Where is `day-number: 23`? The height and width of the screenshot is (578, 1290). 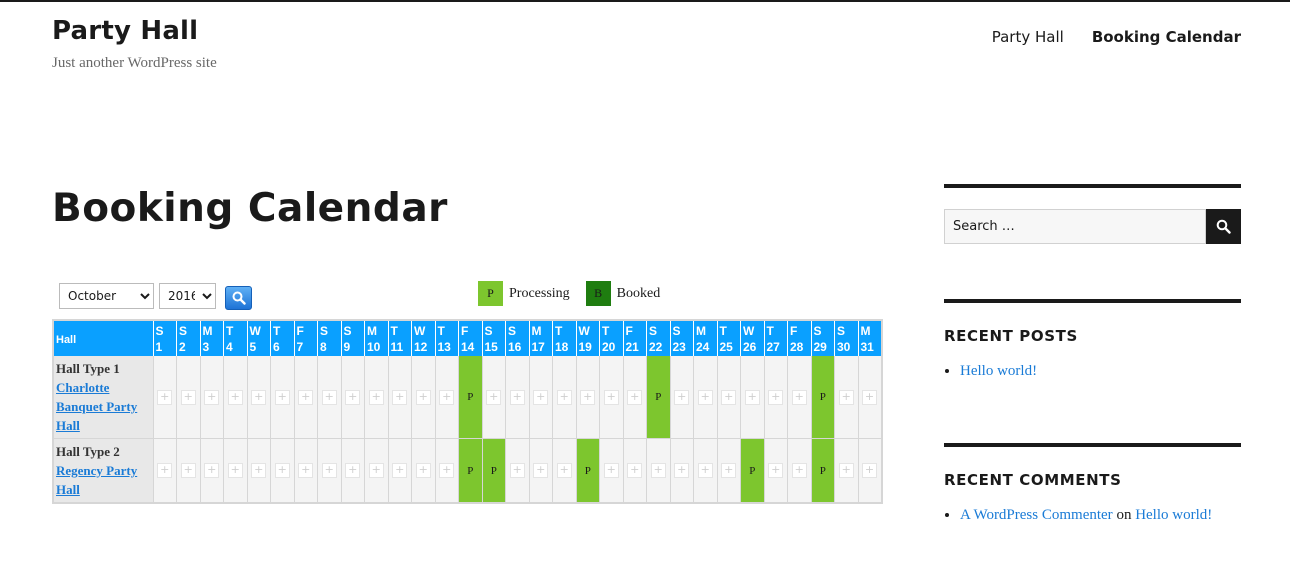 day-number: 23 is located at coordinates (679, 347).